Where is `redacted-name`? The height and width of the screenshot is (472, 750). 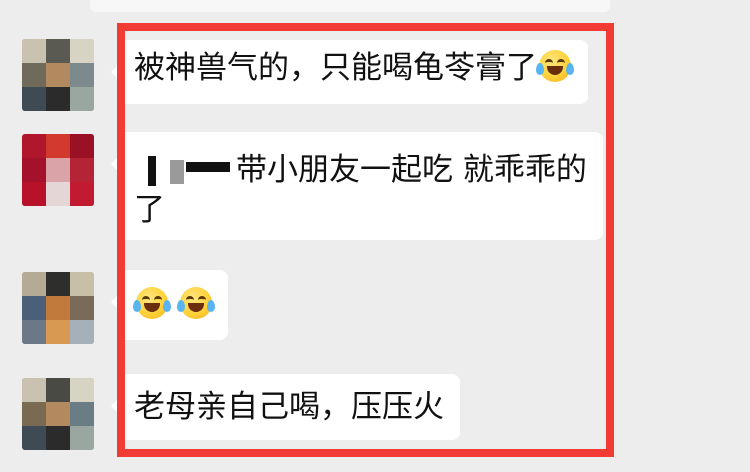
redacted-name is located at coordinates (183, 170).